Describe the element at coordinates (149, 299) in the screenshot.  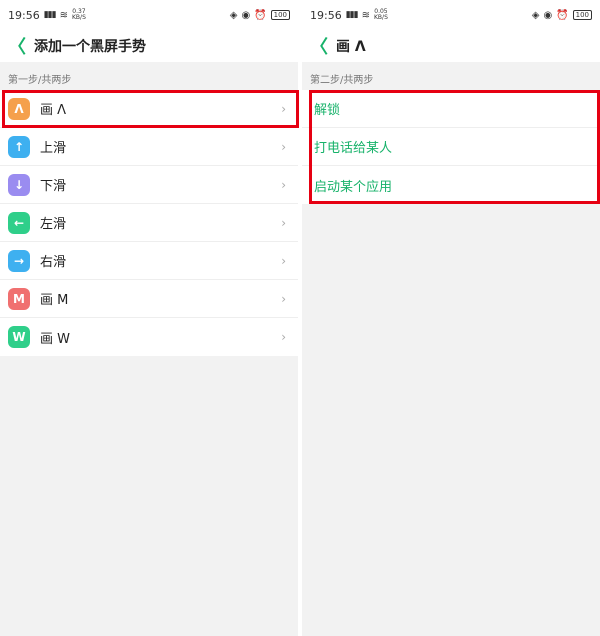
I see `gesture-item-draw-m: M 画 M ›` at that location.